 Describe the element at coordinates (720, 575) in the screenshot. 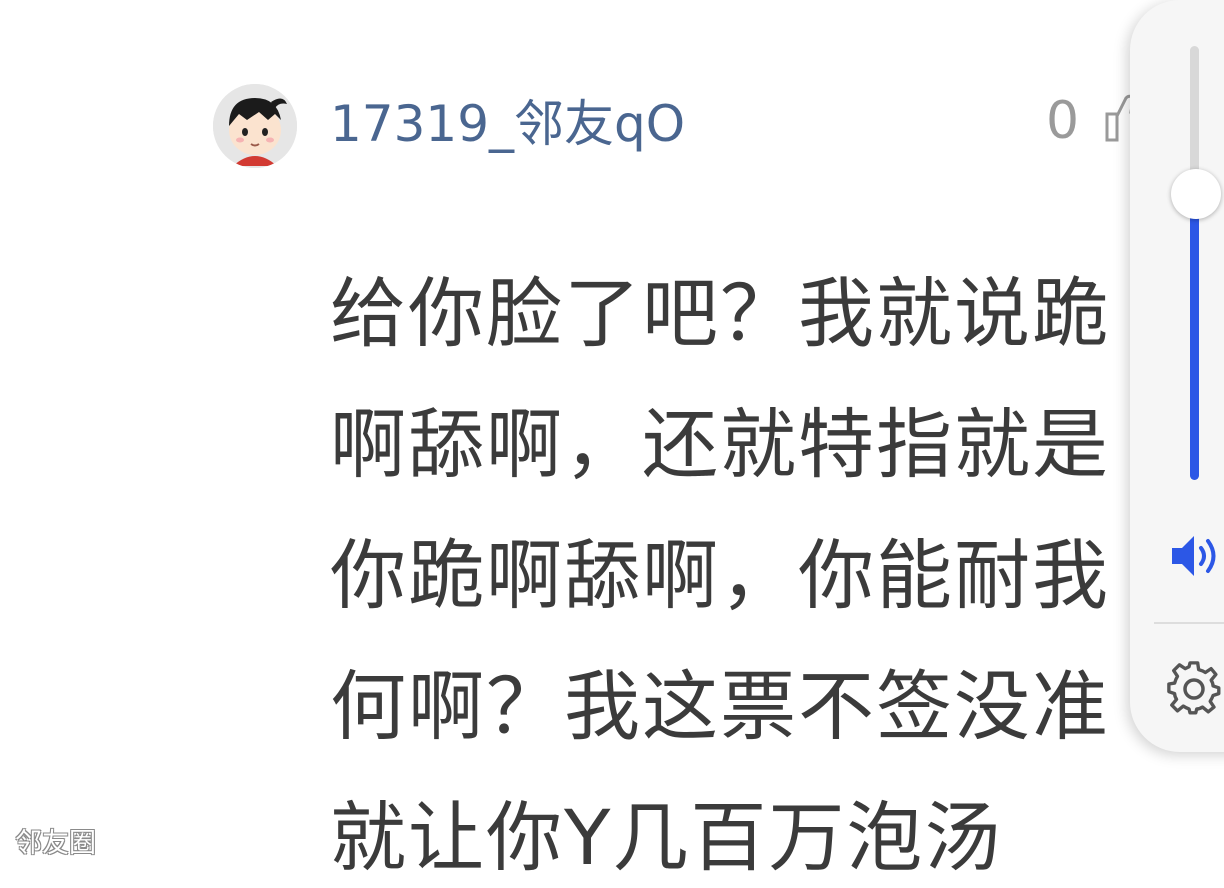

I see `comment-line: 你跪啊舔啊，你能耐我` at that location.